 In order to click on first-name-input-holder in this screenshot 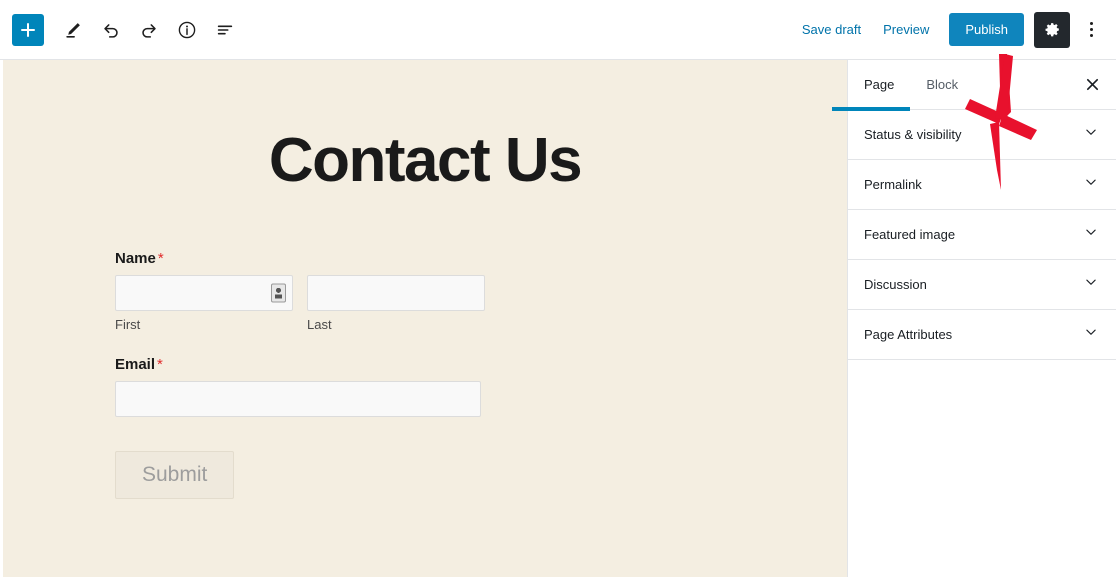, I will do `click(204, 293)`.